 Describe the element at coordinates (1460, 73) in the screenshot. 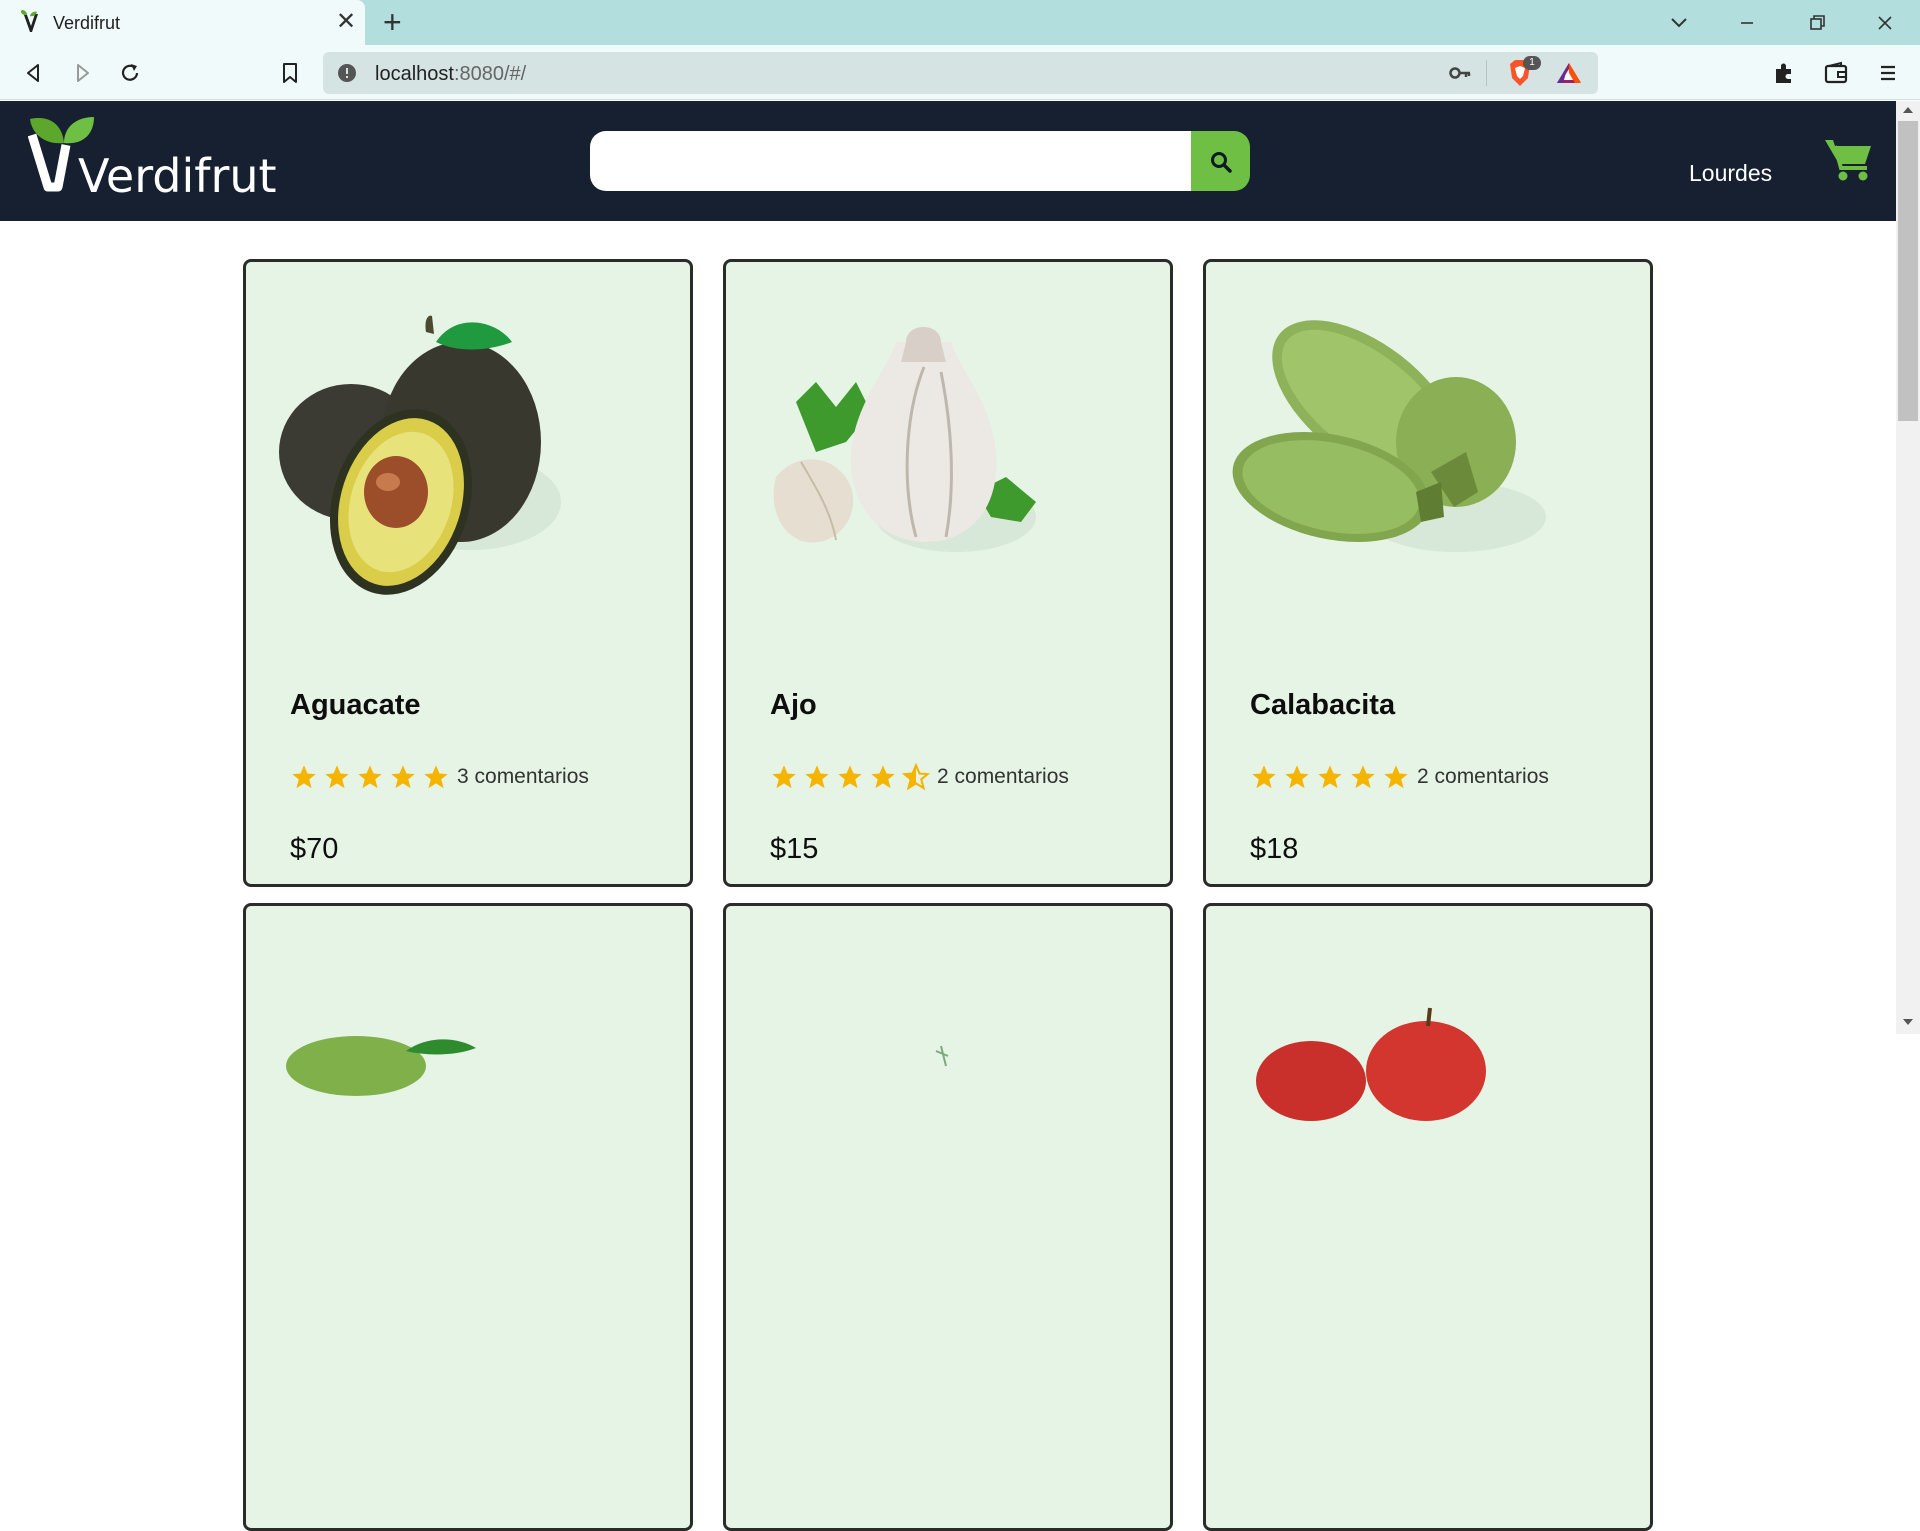

I see `key-icon` at that location.